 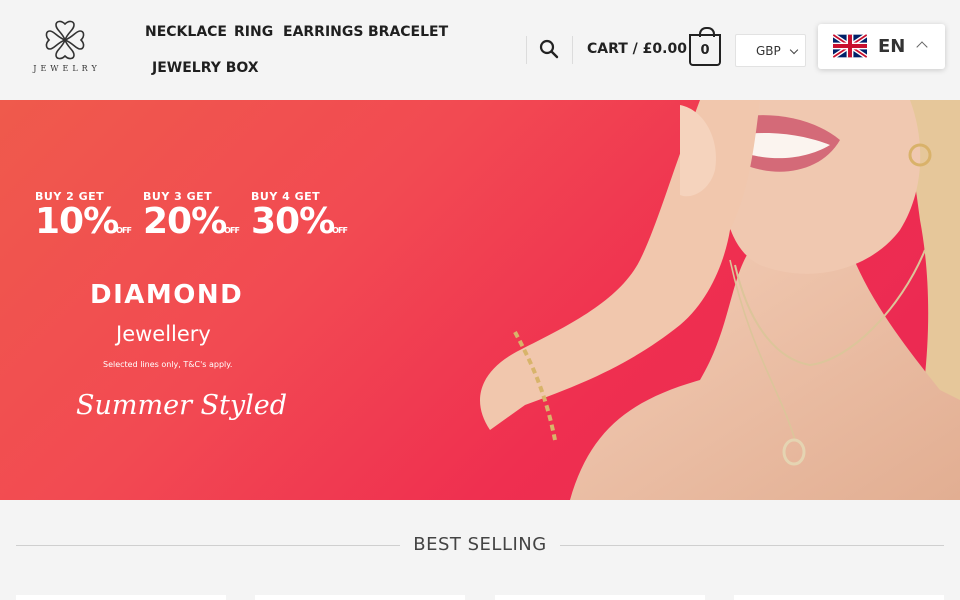 What do you see at coordinates (705, 46) in the screenshot?
I see `cart-count-badge: 0` at bounding box center [705, 46].